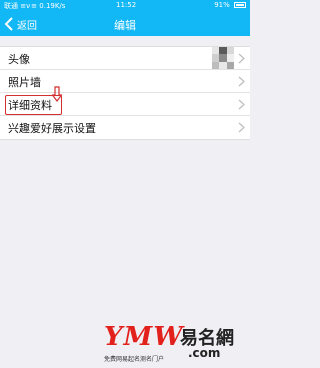 This screenshot has width=320, height=368. What do you see at coordinates (24, 82) in the screenshot?
I see `menu-item-label: 照片墙` at bounding box center [24, 82].